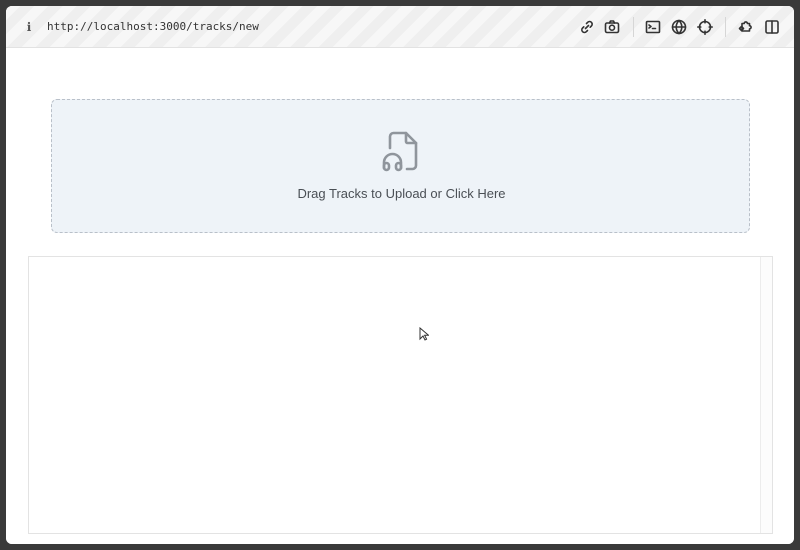 The height and width of the screenshot is (550, 800). What do you see at coordinates (766, 395) in the screenshot?
I see `scrollbar` at bounding box center [766, 395].